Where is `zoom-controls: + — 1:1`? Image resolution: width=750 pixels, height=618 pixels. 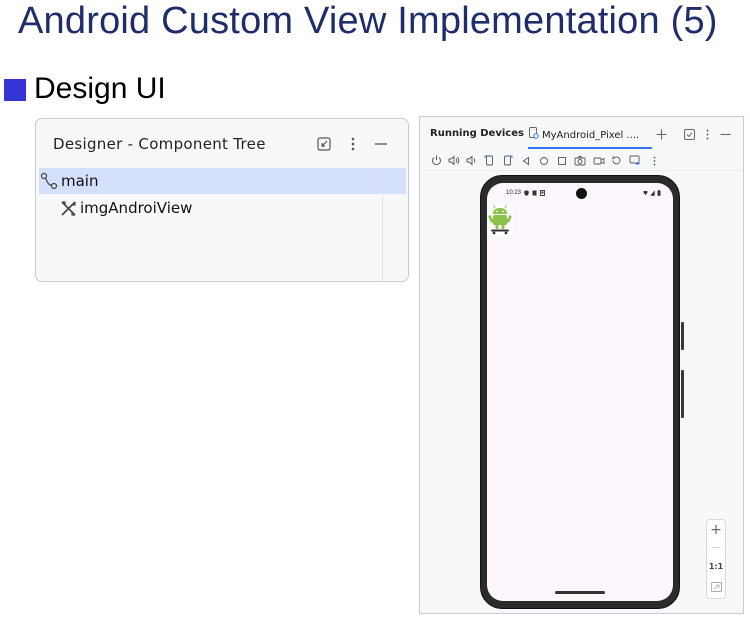
zoom-controls: + — 1:1 is located at coordinates (716, 559).